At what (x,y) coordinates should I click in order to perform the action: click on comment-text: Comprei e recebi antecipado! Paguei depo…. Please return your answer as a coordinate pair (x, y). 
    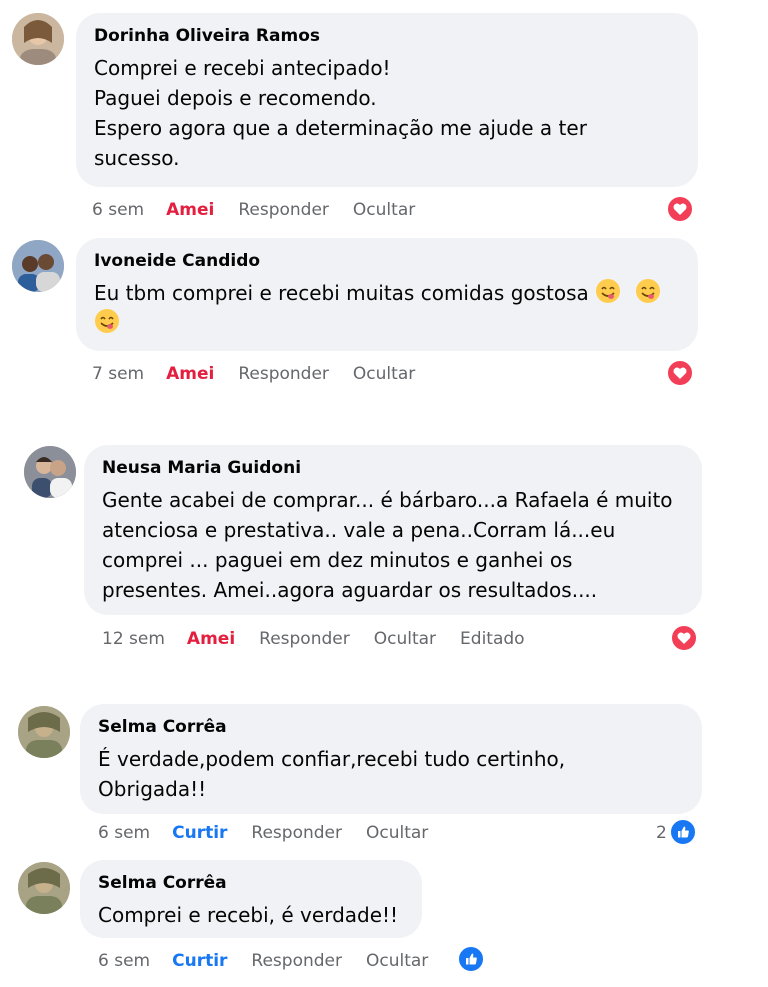
    Looking at the image, I should click on (387, 113).